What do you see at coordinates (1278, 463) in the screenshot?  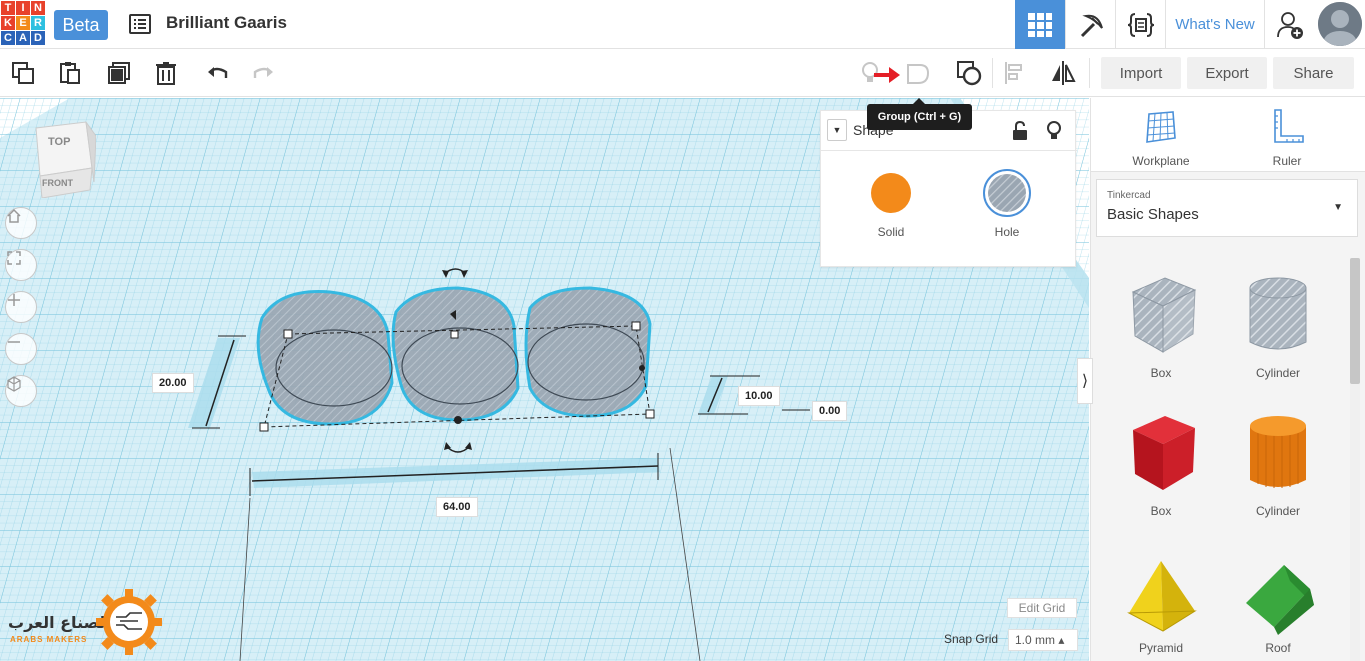 I see `shape-card-cylinder: Cylinder` at bounding box center [1278, 463].